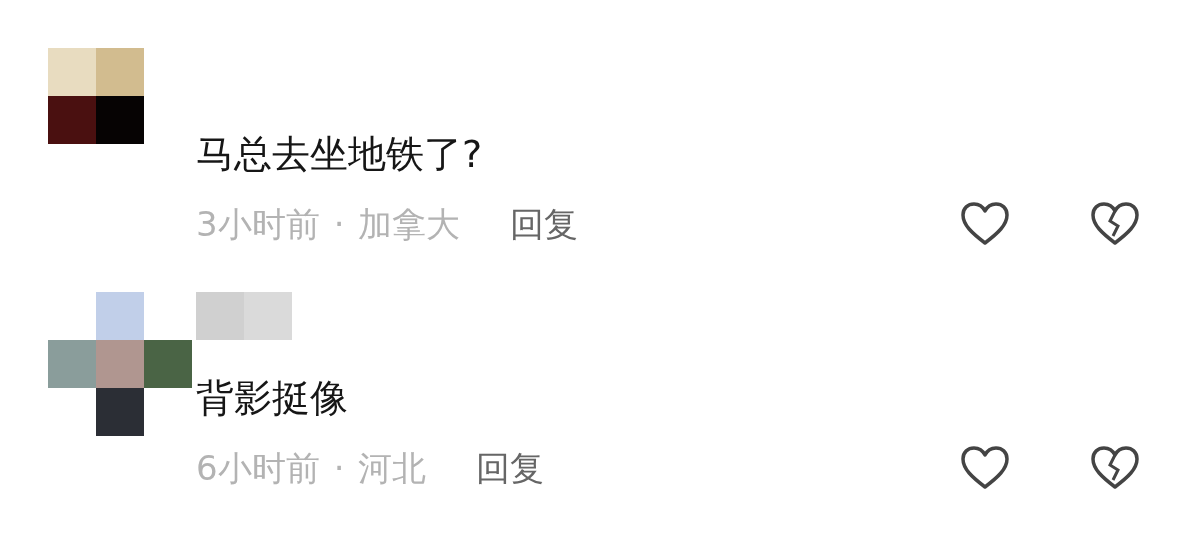 This screenshot has width=1200, height=547. Describe the element at coordinates (409, 224) in the screenshot. I see `comment-location: 加拿大` at that location.